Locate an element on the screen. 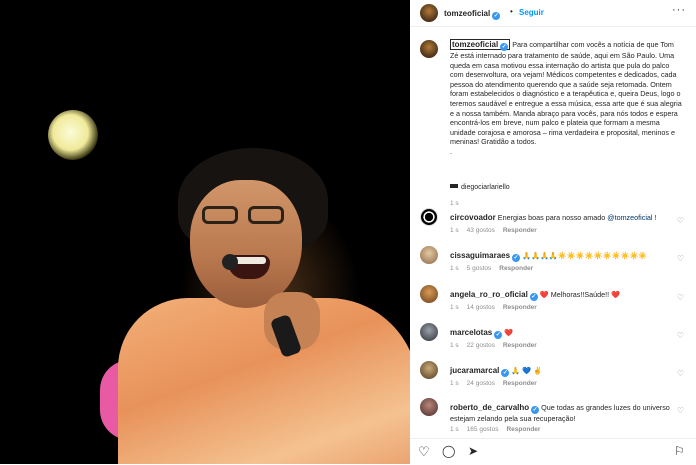  more-options-icon: ··· is located at coordinates (679, 10).